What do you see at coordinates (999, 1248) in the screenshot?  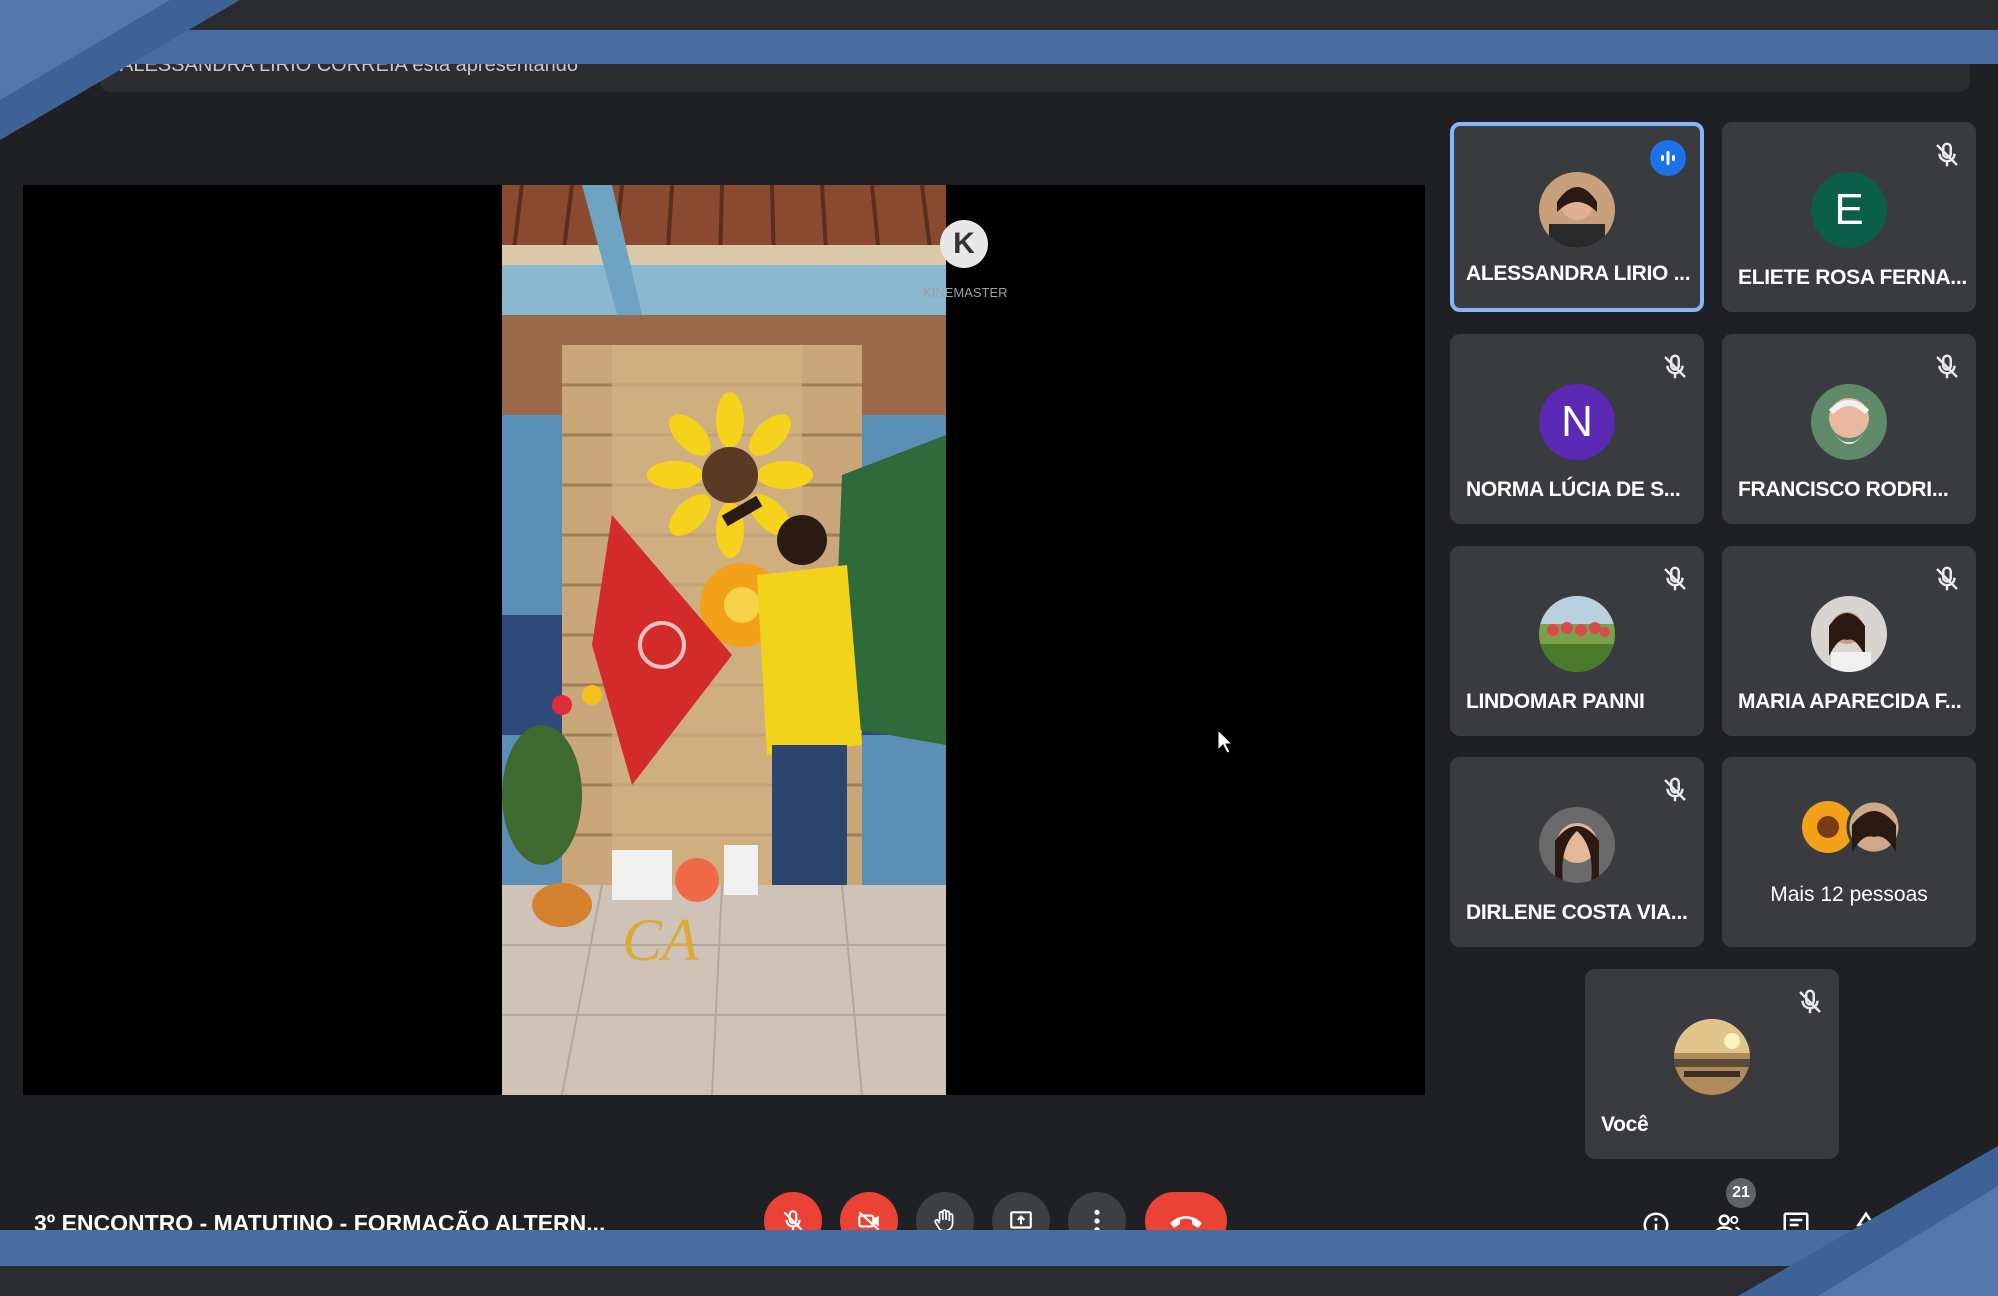 I see `bottom-accent-band` at bounding box center [999, 1248].